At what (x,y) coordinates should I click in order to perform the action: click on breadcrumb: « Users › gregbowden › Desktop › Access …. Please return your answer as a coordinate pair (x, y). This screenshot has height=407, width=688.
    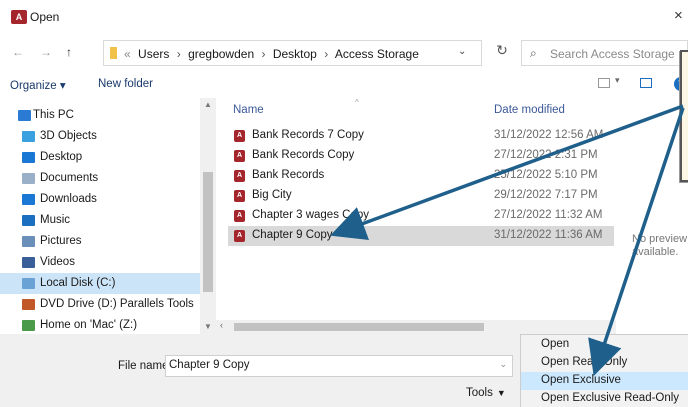
    Looking at the image, I should click on (271, 54).